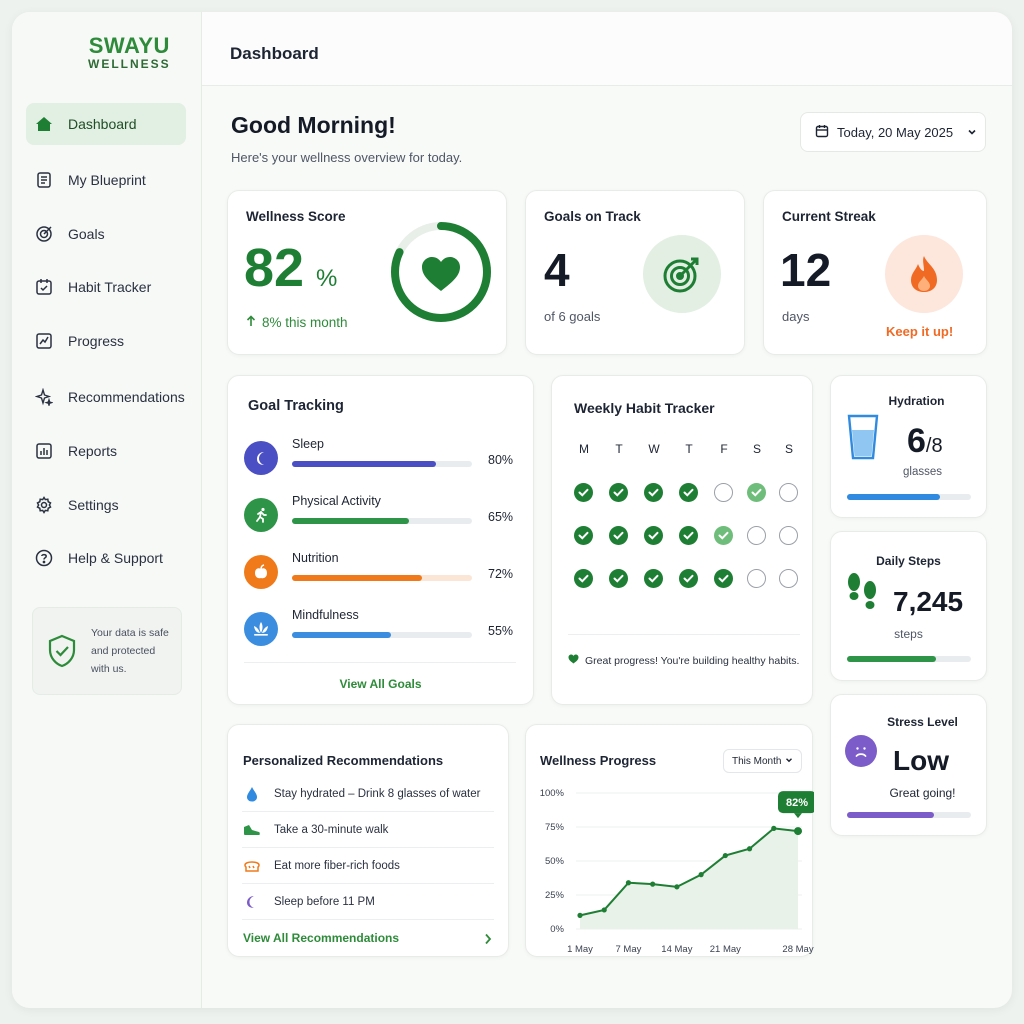 This screenshot has width=1024, height=1024. What do you see at coordinates (908, 606) in the screenshot?
I see `daily-steps-card: Daily Steps 7,245 steps` at bounding box center [908, 606].